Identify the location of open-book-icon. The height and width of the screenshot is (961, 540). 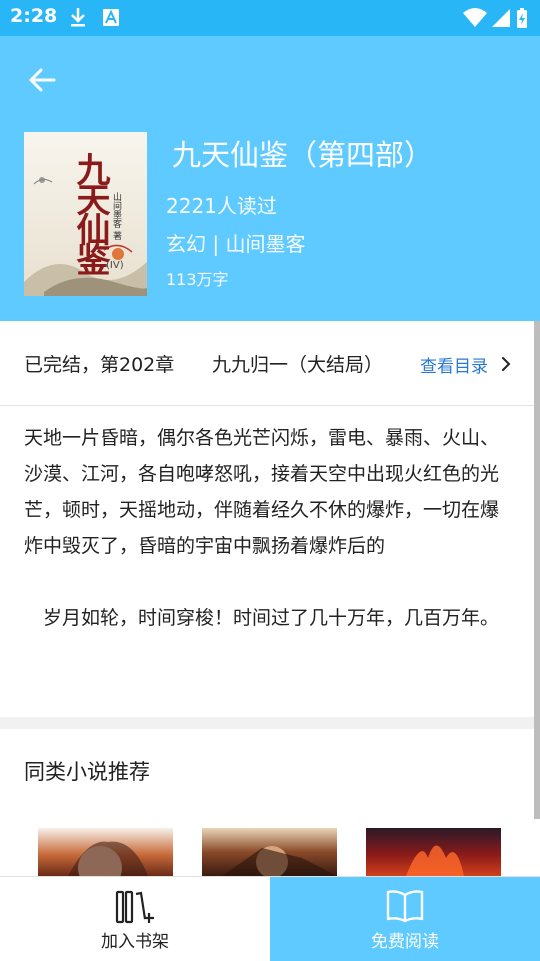
(405, 906).